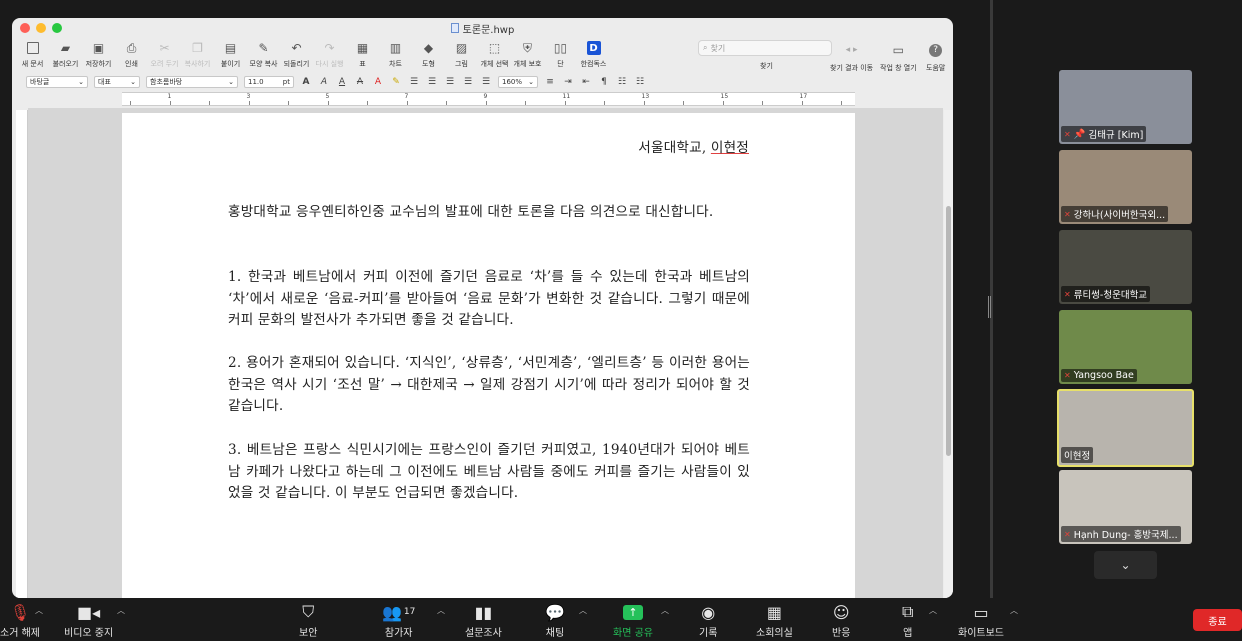 Image resolution: width=1242 pixels, height=641 pixels. Describe the element at coordinates (841, 612) in the screenshot. I see `reaction-icon: ☺` at that location.